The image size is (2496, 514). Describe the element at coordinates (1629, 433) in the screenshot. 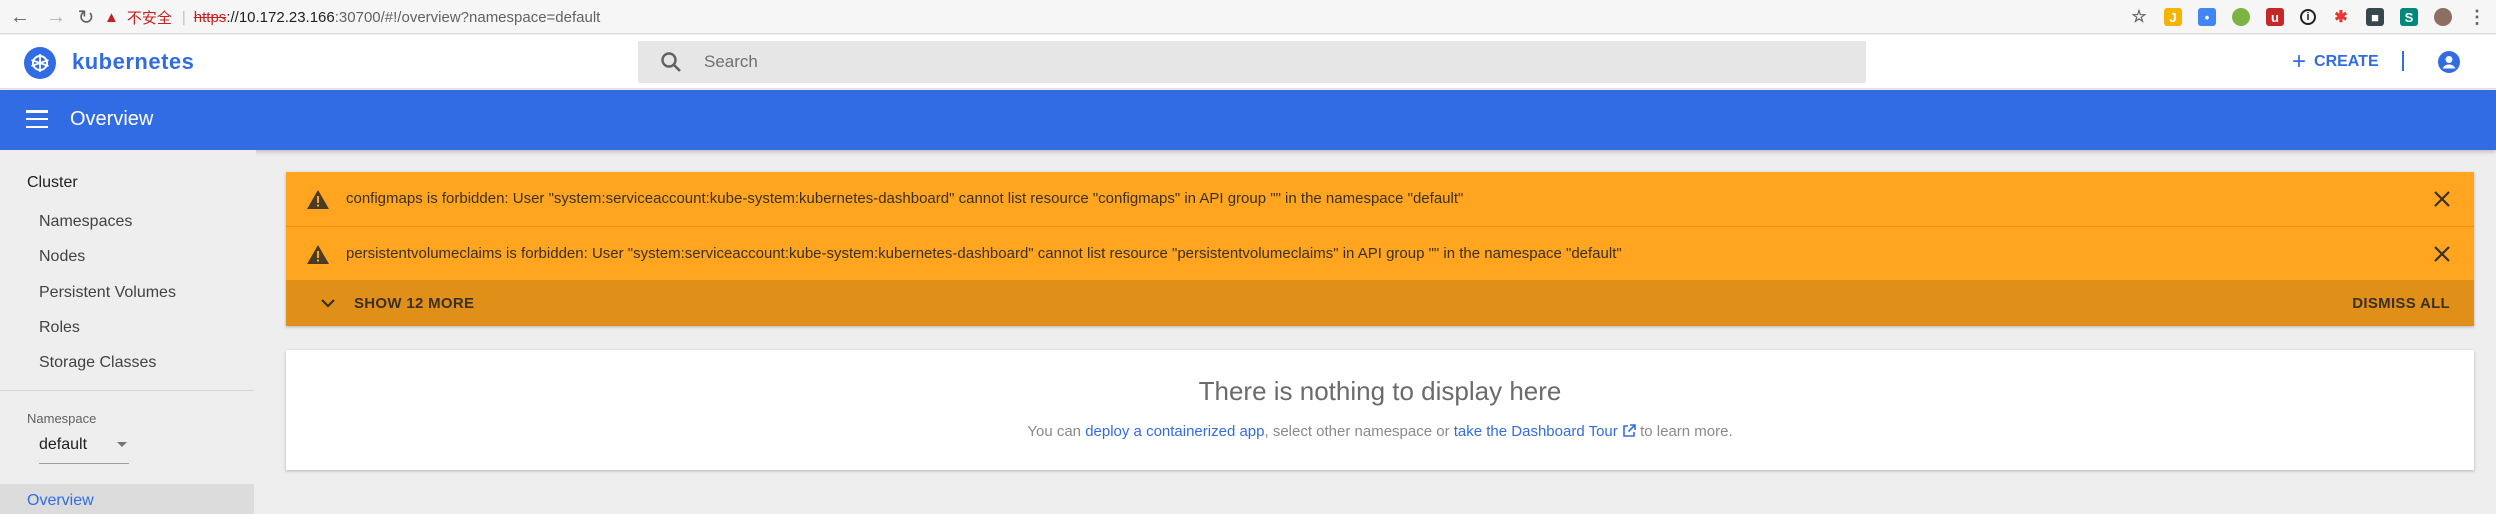

I see `external-link-icon` at that location.